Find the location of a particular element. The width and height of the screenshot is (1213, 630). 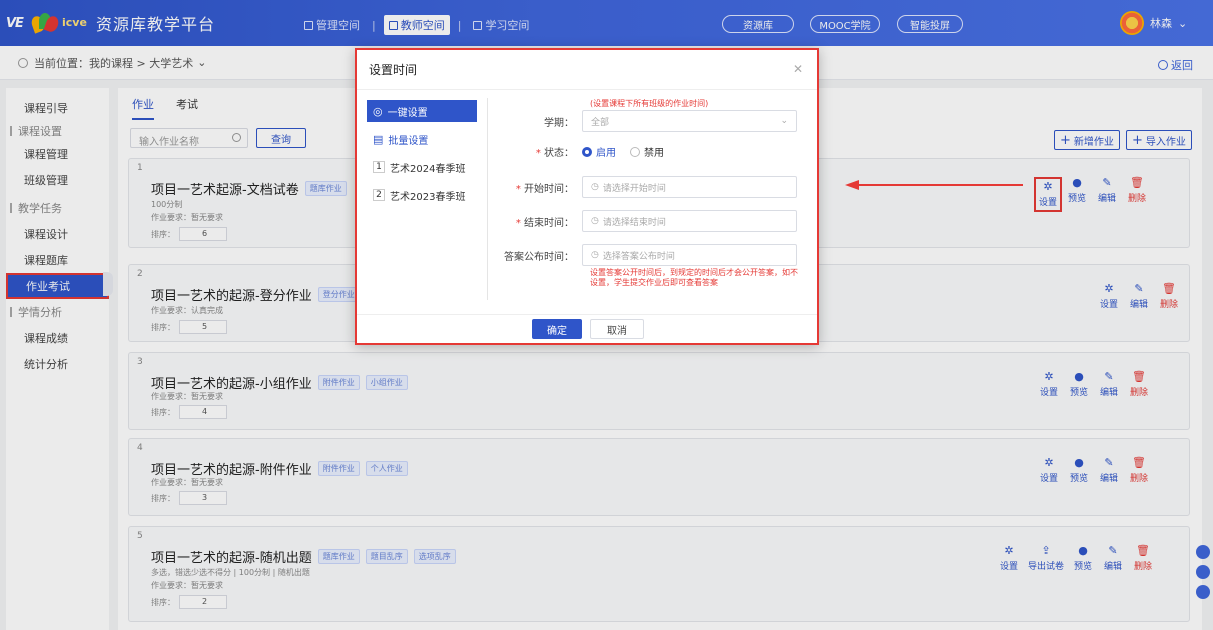

start-time-row: * 开始时间： ◷ 请选择开始时间 is located at coordinates (652, 187).